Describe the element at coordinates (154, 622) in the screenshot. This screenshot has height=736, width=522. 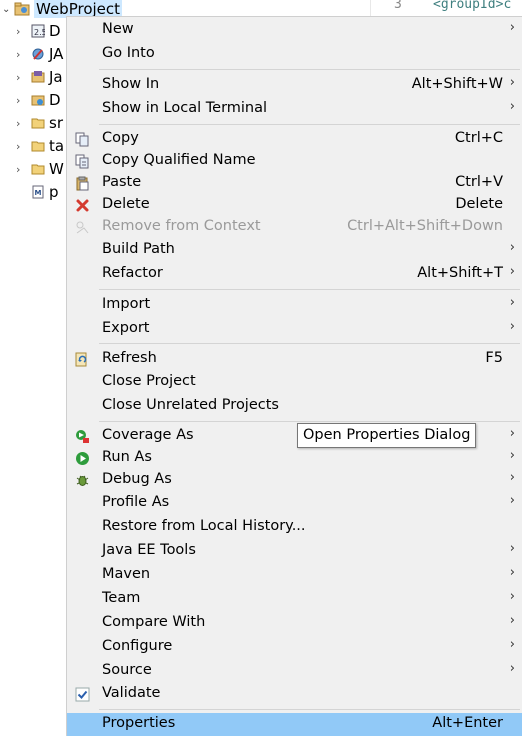
I see `menu-item-label: Compare With` at that location.